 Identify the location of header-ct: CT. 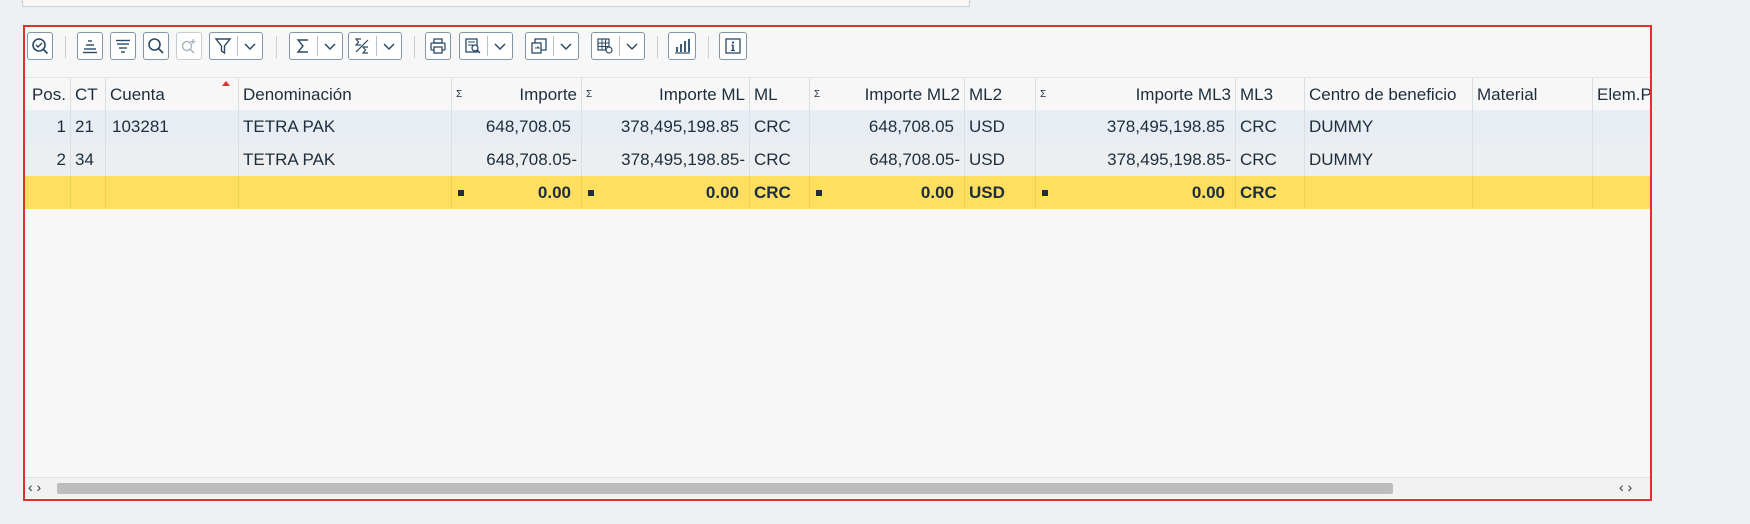
(88, 94).